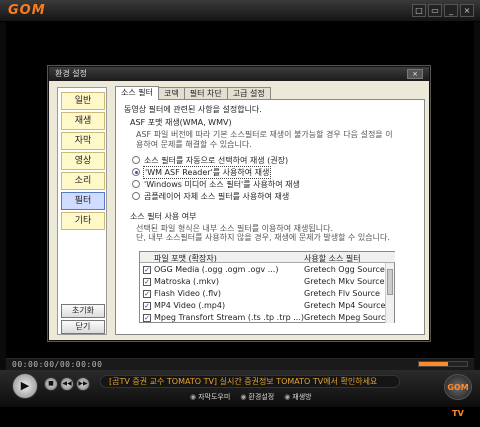  Describe the element at coordinates (185, 258) in the screenshot. I see `col-header-format: 파일 포맷 (확장자)` at that location.